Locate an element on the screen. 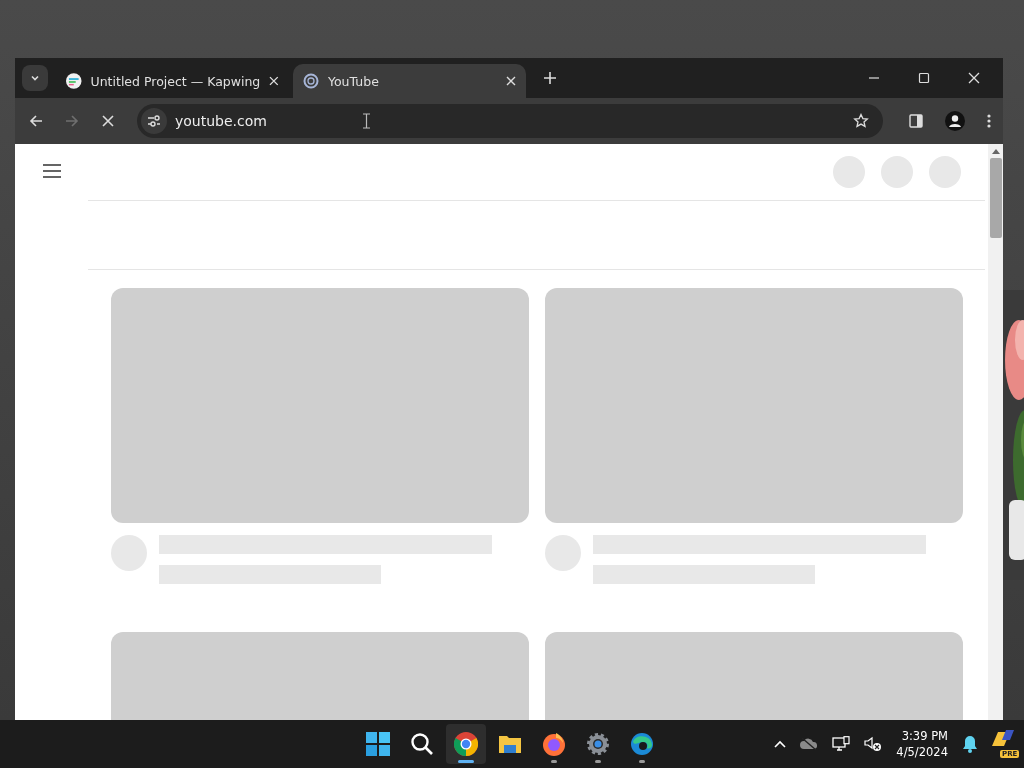  site-settings-icon is located at coordinates (154, 121).